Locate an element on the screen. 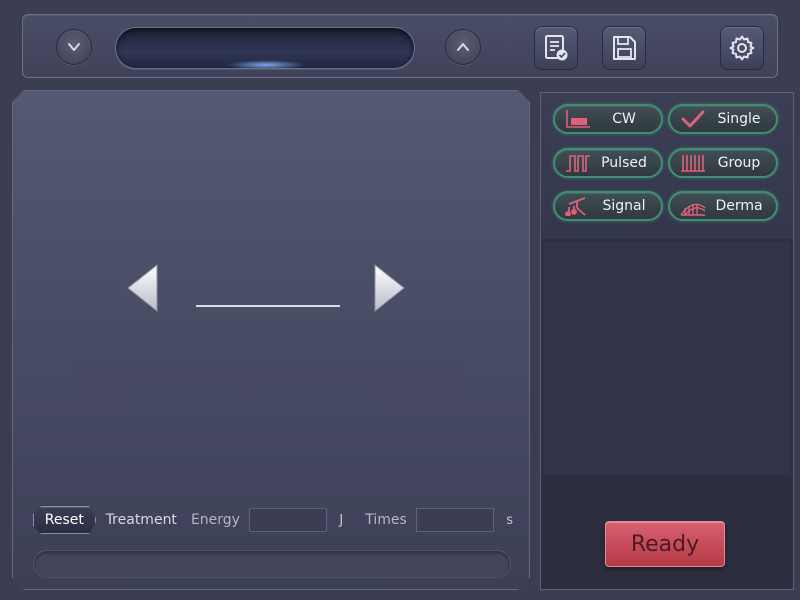 The width and height of the screenshot is (800, 600). mode-button-signal: Signal is located at coordinates (608, 206).